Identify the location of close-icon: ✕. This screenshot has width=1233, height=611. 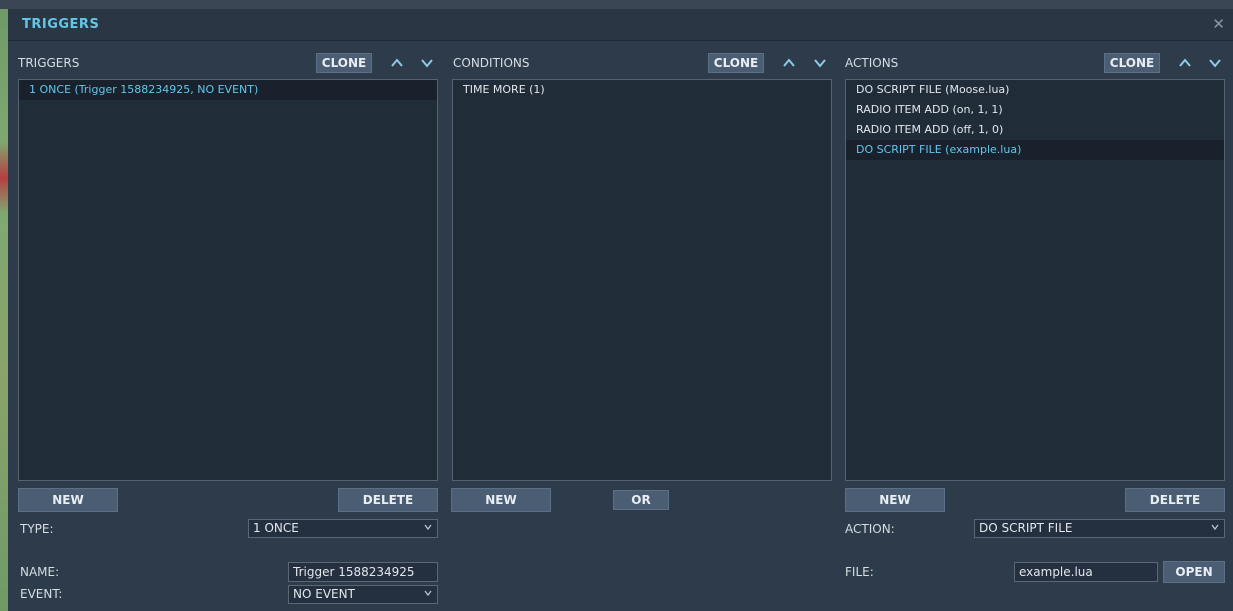
(1218, 24).